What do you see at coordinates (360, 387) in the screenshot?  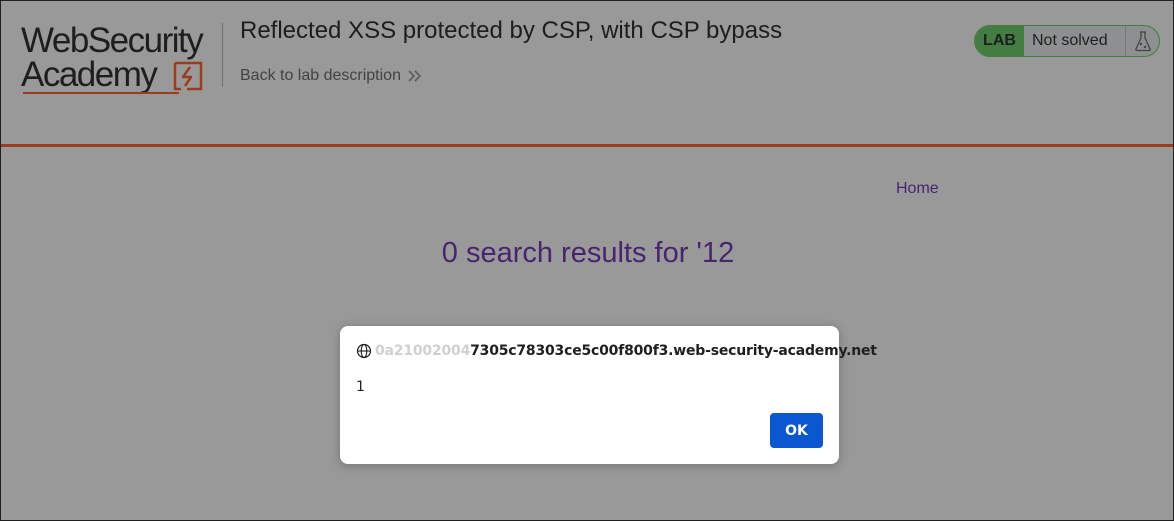 I see `dialog-message: 1` at bounding box center [360, 387].